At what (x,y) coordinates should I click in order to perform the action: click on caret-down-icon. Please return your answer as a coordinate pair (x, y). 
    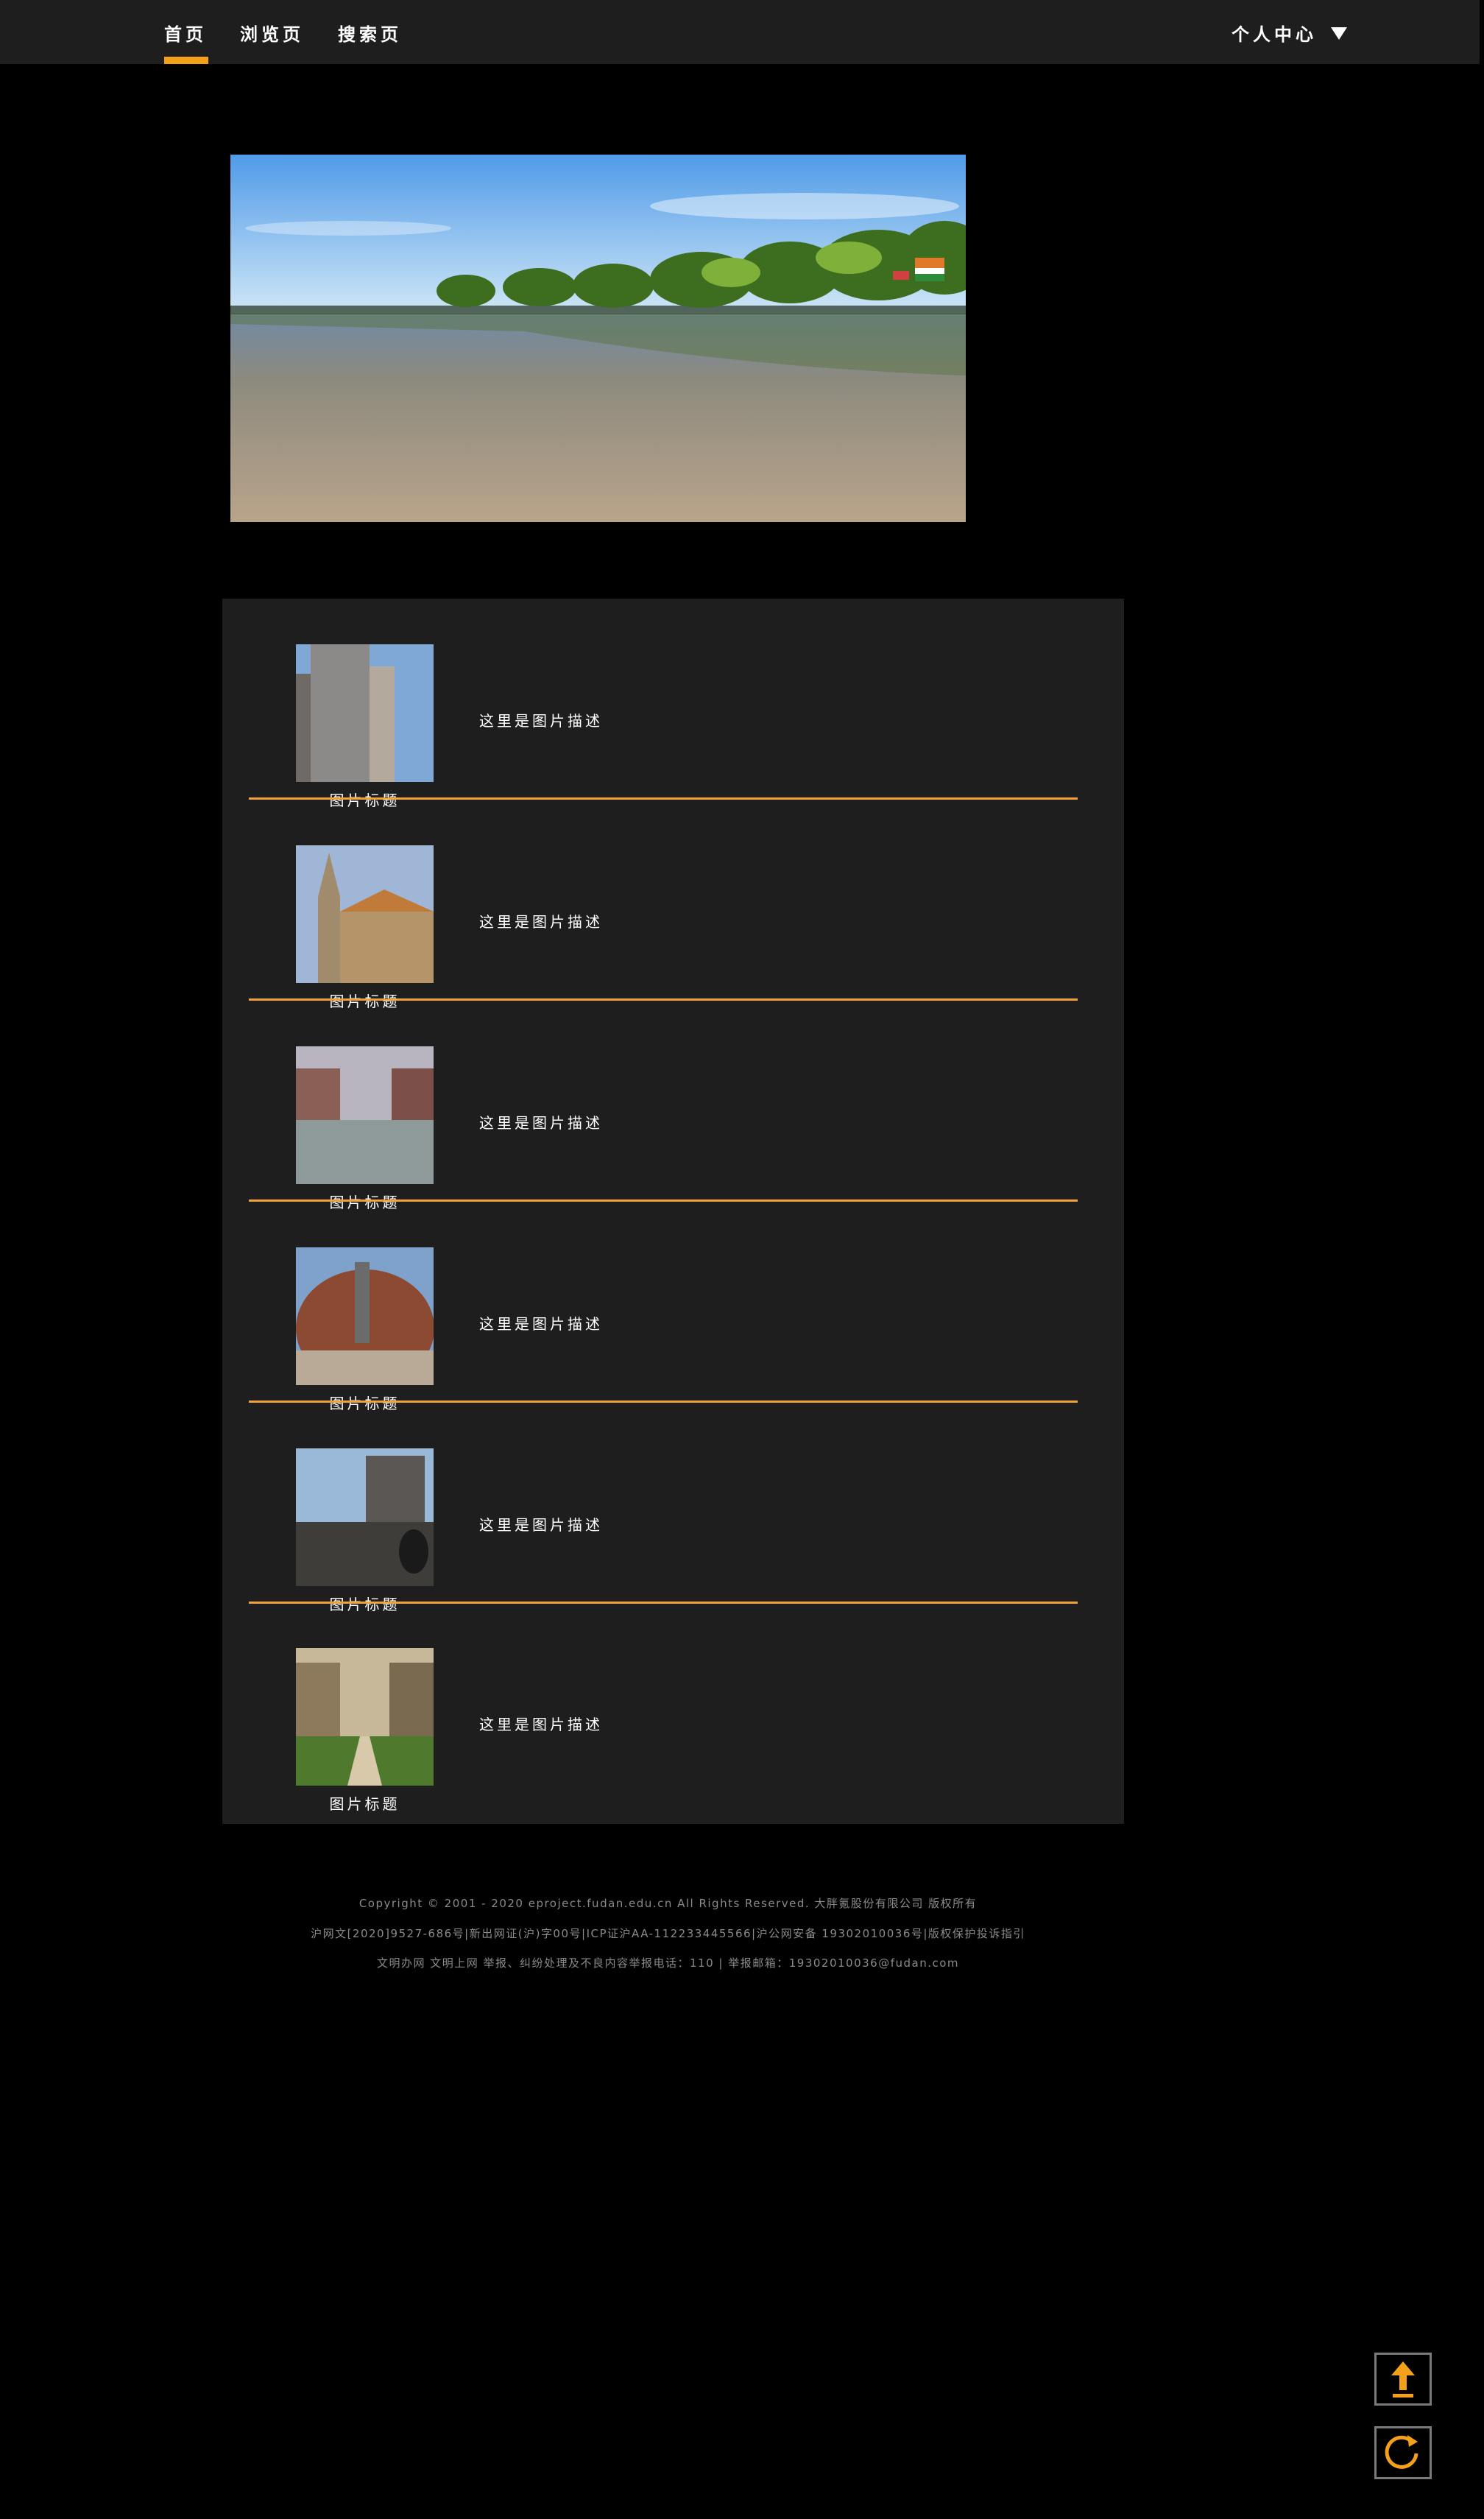
    Looking at the image, I should click on (1339, 33).